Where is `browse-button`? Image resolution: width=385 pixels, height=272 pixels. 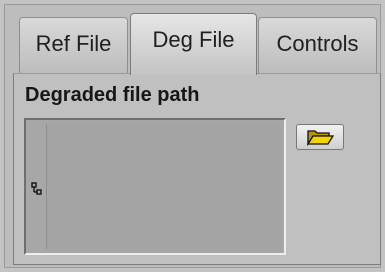
browse-button is located at coordinates (320, 137).